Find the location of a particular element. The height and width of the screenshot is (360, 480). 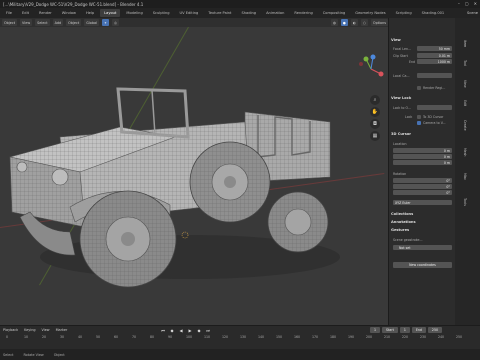

rotation-mode-dropdown: XYZ Euler is located at coordinates (422, 202).